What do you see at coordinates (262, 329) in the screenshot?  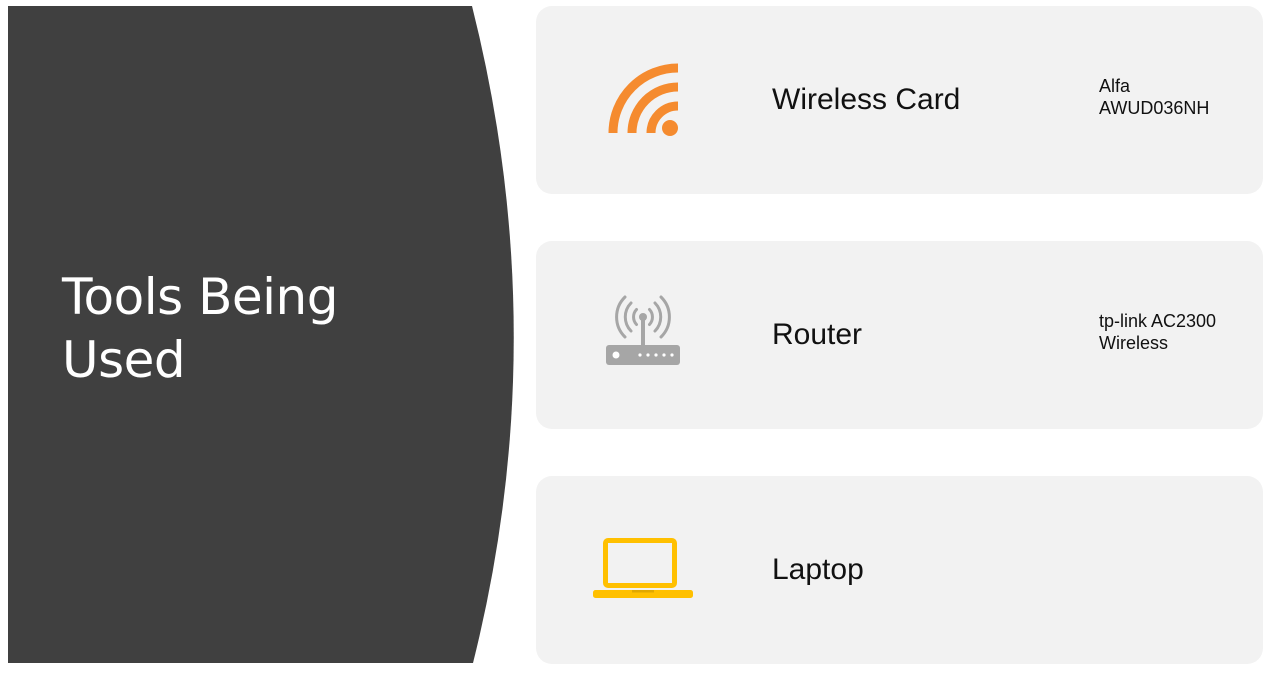 I see `slide-title: Tools Being Used` at bounding box center [262, 329].